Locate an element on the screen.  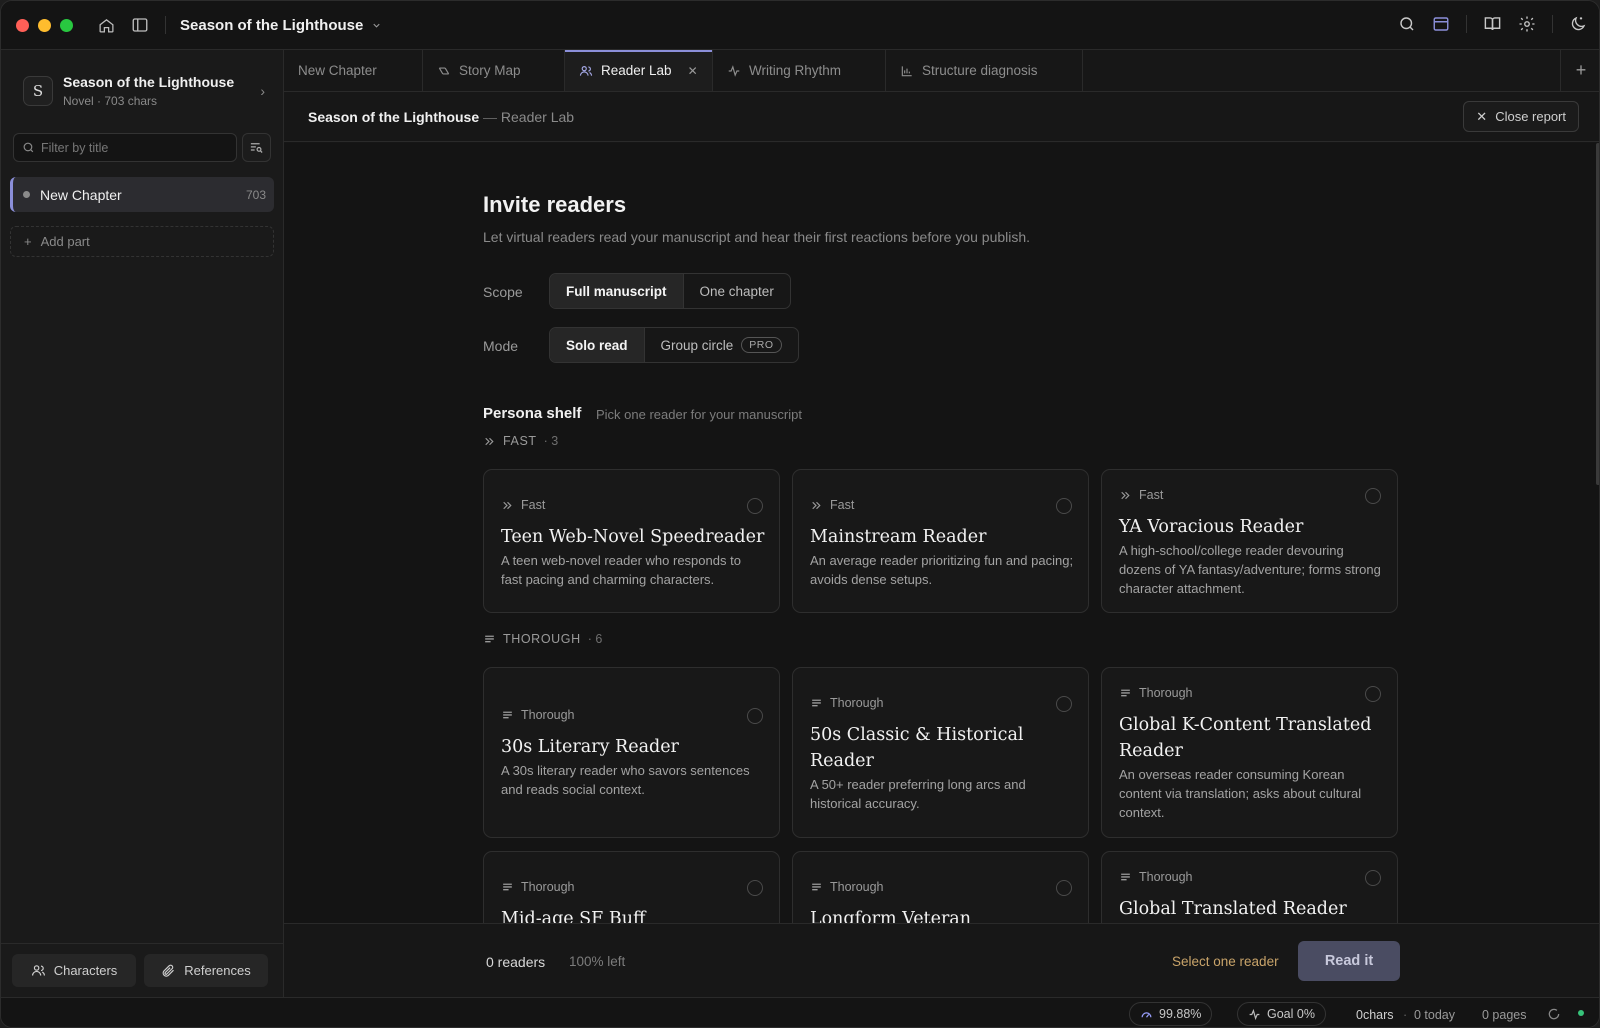
persona-title: Teen Web-Novel Speedreader is located at coordinates (633, 537).